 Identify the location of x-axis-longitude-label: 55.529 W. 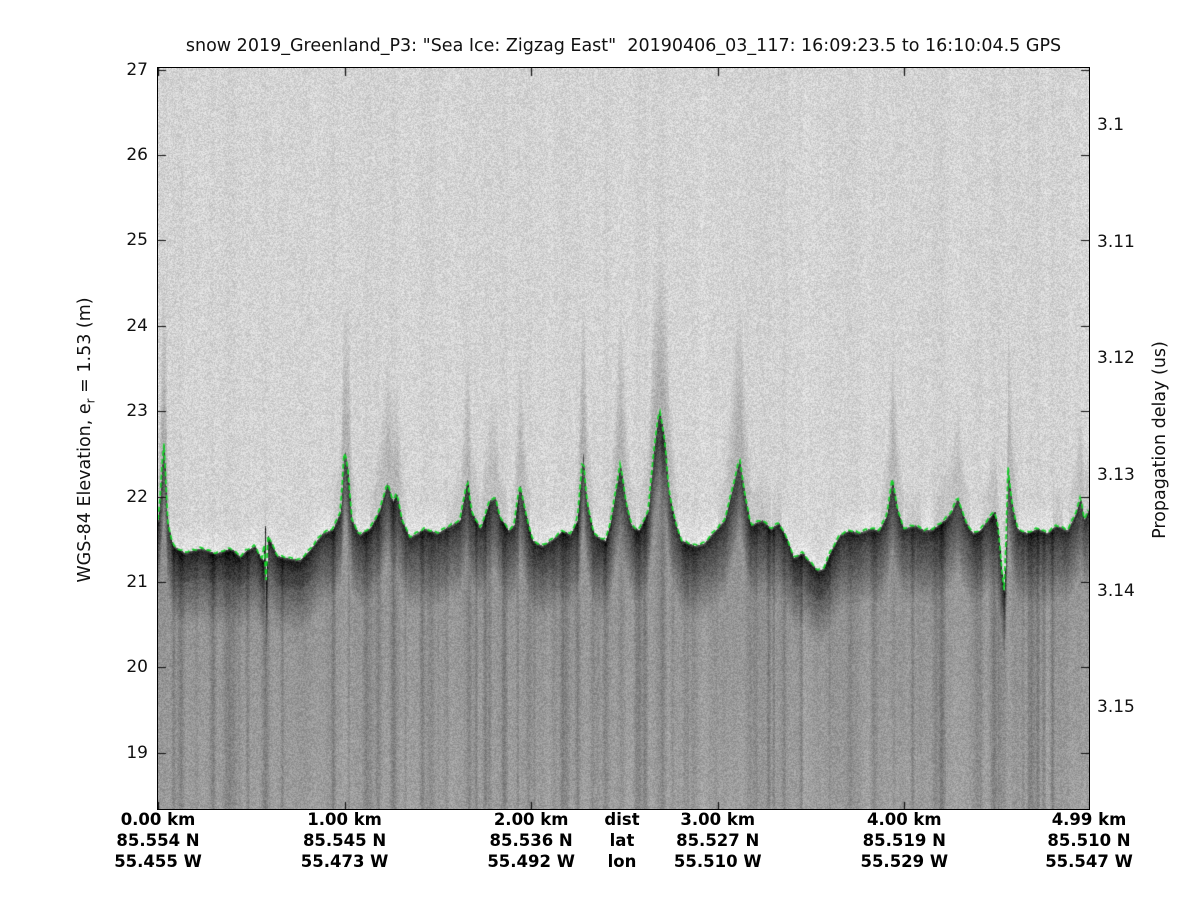
(904, 861).